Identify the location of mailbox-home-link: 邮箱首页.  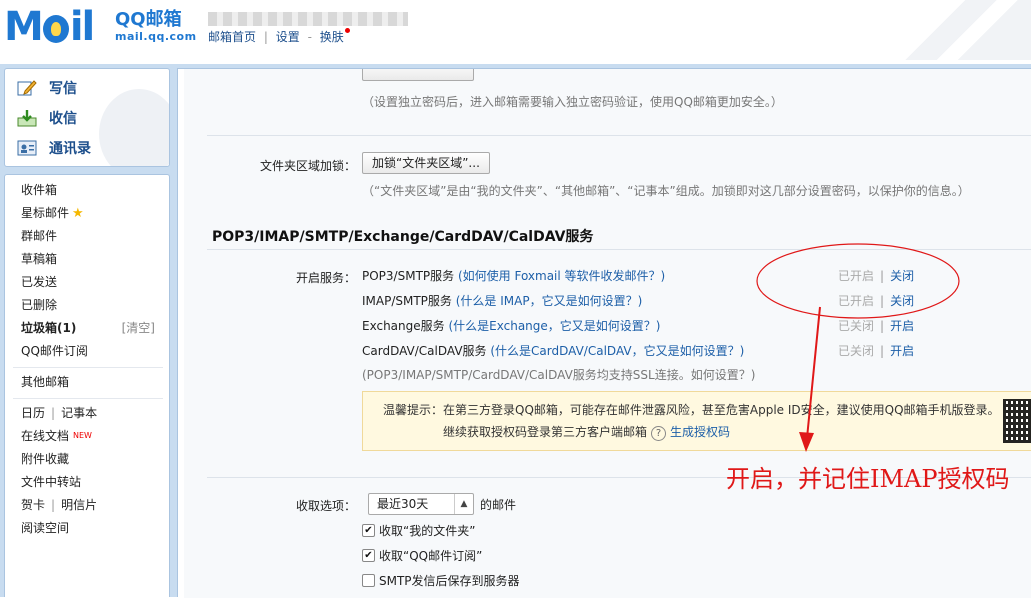
(232, 37).